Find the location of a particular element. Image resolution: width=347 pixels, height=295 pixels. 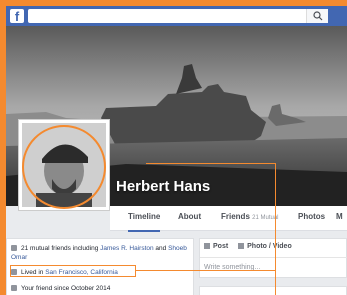

composer-tabs: Post Photo / Video is located at coordinates (252, 246).